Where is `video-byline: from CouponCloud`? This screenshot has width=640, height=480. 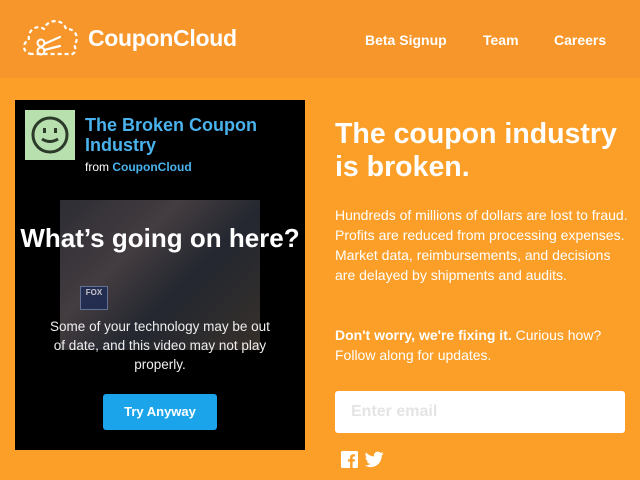 video-byline: from CouponCloud is located at coordinates (138, 167).